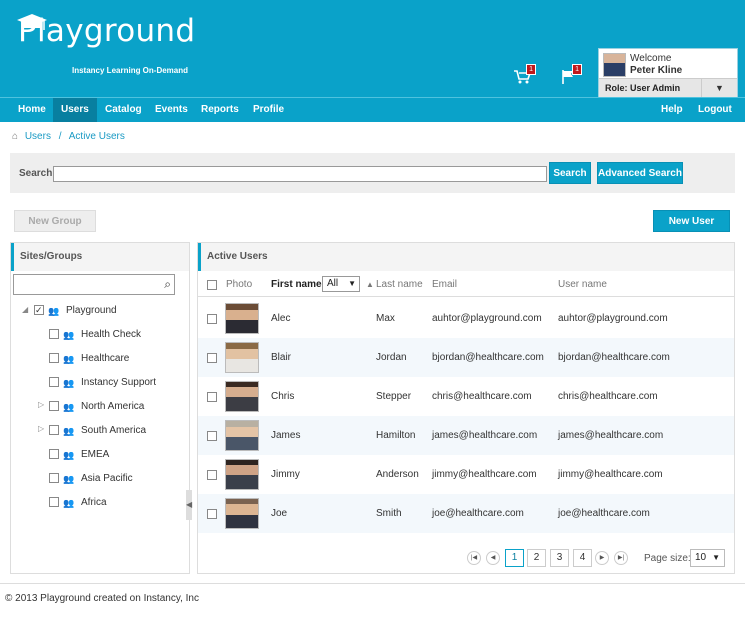 Image resolution: width=745 pixels, height=617 pixels. I want to click on user-panel: Welcome Peter Kline Role: User Admin ▼, so click(668, 73).